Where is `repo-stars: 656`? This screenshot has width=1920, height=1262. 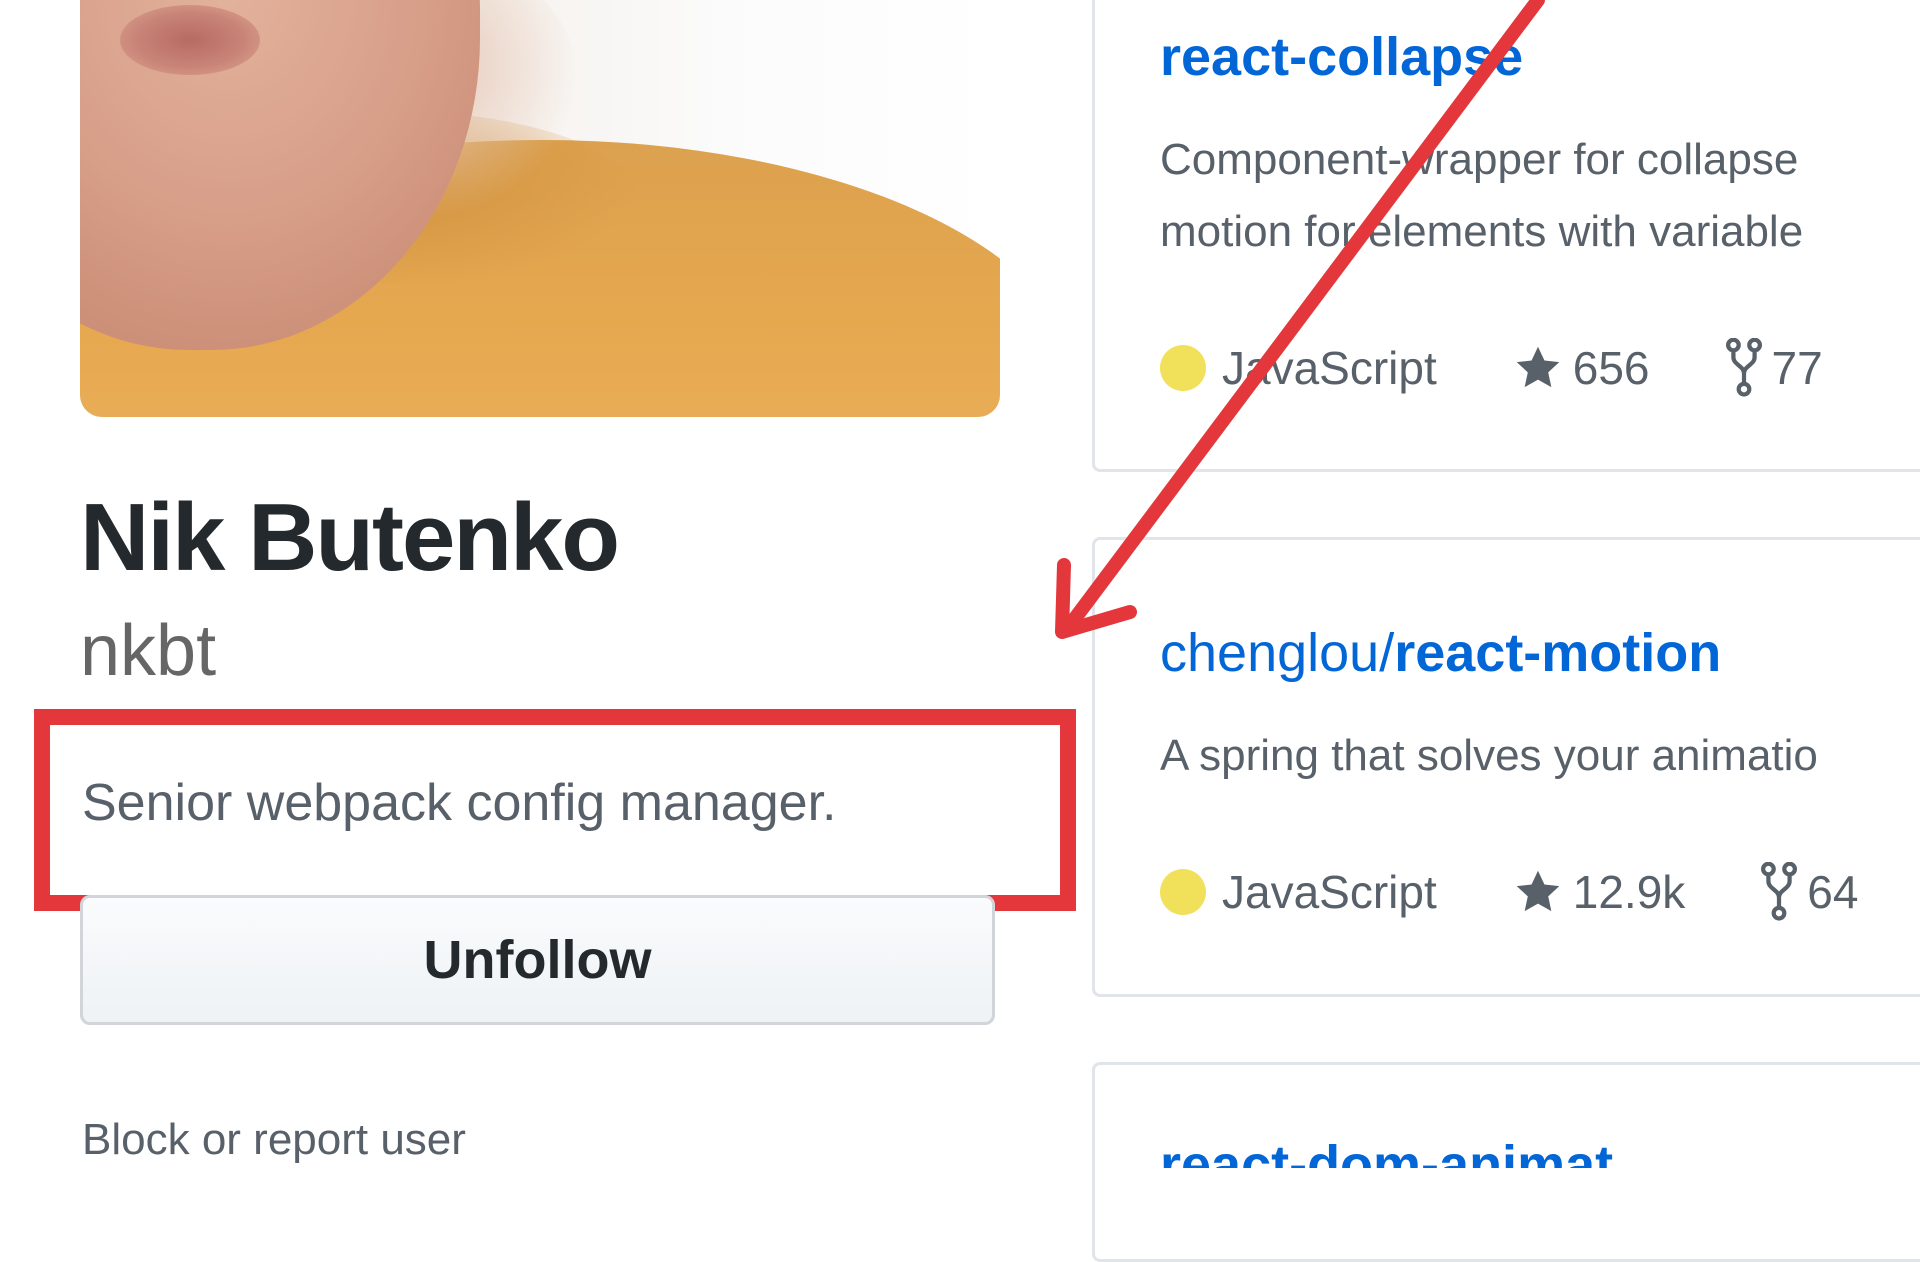 repo-stars: 656 is located at coordinates (1581, 368).